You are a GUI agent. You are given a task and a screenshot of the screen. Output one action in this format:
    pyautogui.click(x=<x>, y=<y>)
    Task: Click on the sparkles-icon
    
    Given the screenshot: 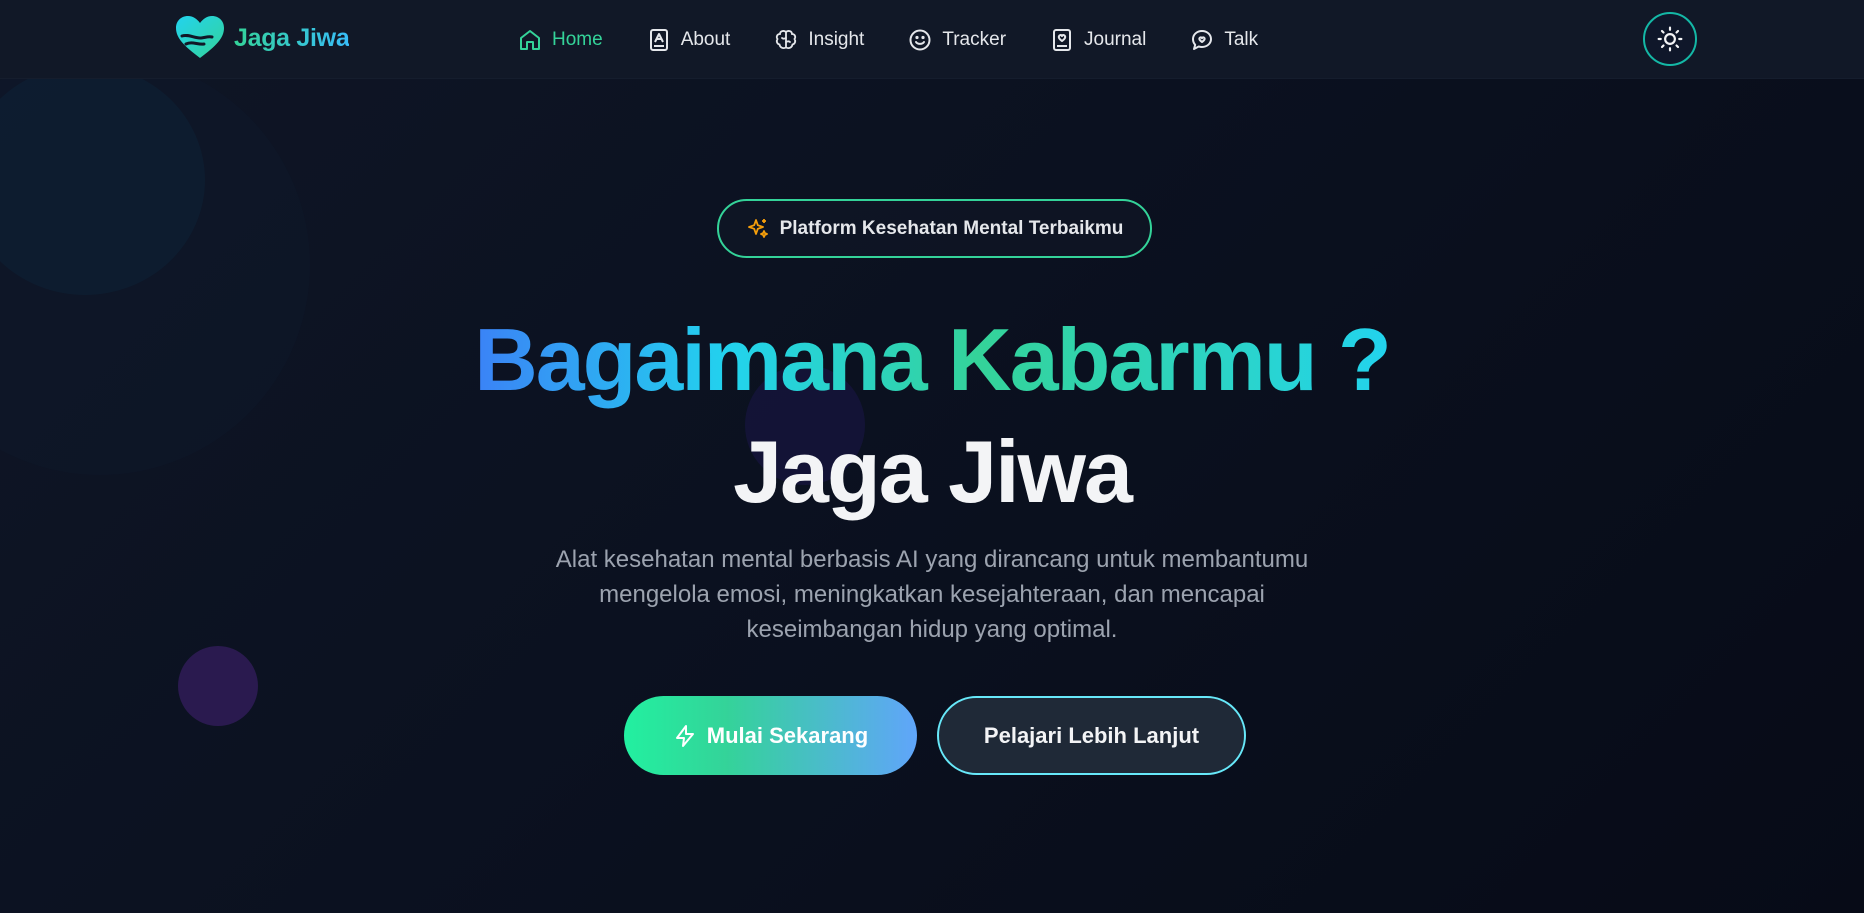 What is the action you would take?
    pyautogui.click(x=757, y=228)
    